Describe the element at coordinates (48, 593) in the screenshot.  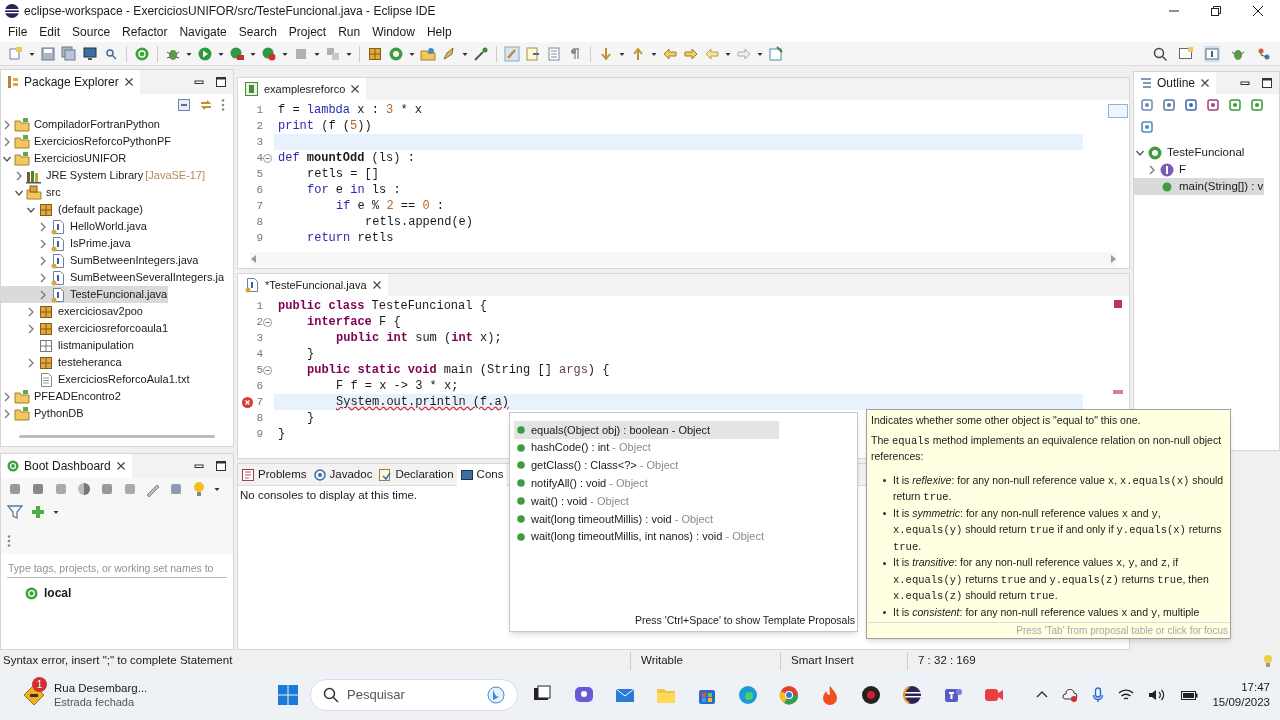
I see `dashboard-item: local` at that location.